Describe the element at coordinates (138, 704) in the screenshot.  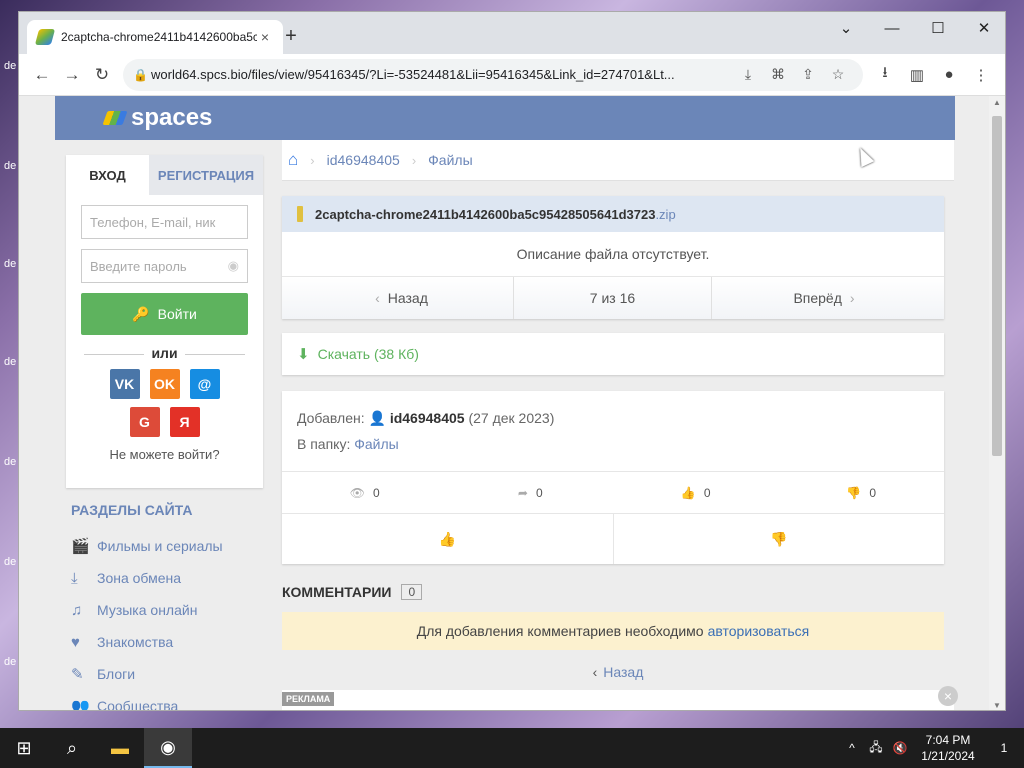
I see `section-label: Сообщества` at that location.